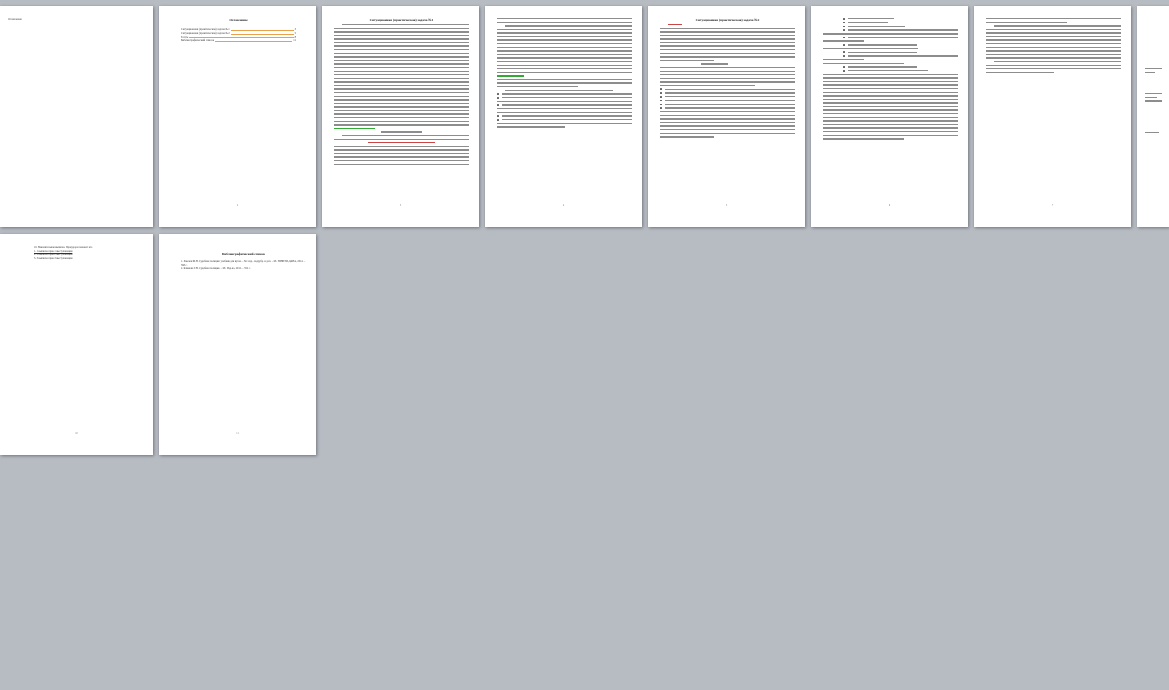  I want to click on list-item: 3. 3 выписка прав-3 выступающим, so click(53, 258).